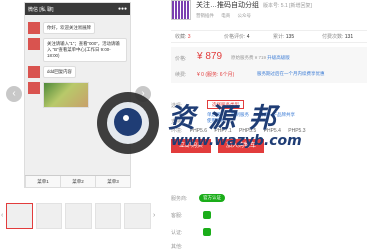  I want to click on phone-menu-bar: 菜单1 菜单2 菜单3, so click(77, 181).